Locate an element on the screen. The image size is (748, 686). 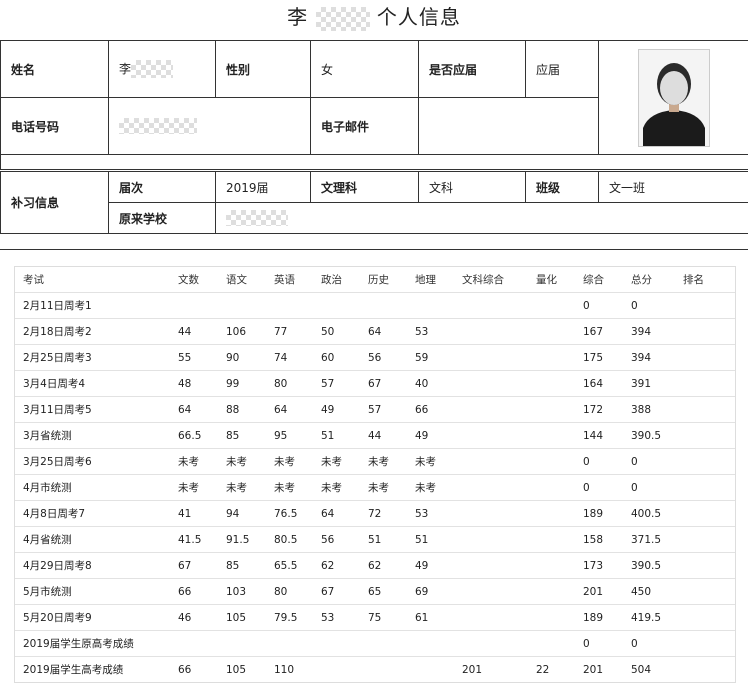
table-cell: 65.5 is located at coordinates (289, 565).